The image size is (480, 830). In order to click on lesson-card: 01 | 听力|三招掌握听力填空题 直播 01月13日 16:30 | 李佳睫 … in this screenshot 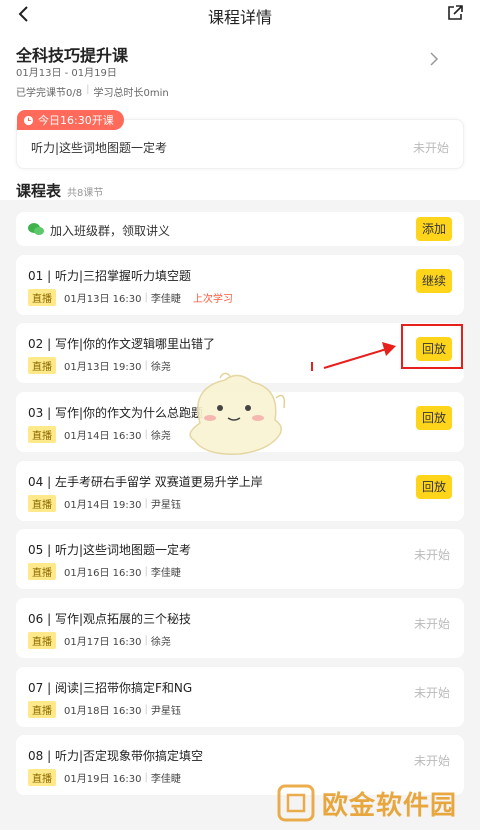, I will do `click(240, 285)`.